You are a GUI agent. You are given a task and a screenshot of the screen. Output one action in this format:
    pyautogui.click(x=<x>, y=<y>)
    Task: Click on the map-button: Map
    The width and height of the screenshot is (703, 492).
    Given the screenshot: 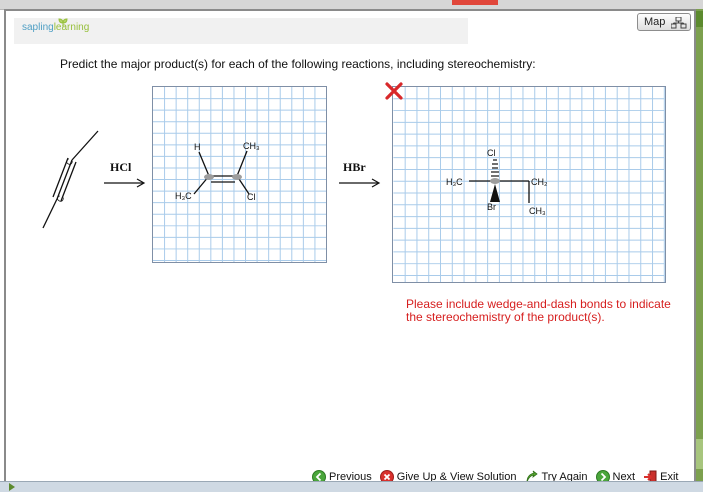 What is the action you would take?
    pyautogui.click(x=664, y=22)
    